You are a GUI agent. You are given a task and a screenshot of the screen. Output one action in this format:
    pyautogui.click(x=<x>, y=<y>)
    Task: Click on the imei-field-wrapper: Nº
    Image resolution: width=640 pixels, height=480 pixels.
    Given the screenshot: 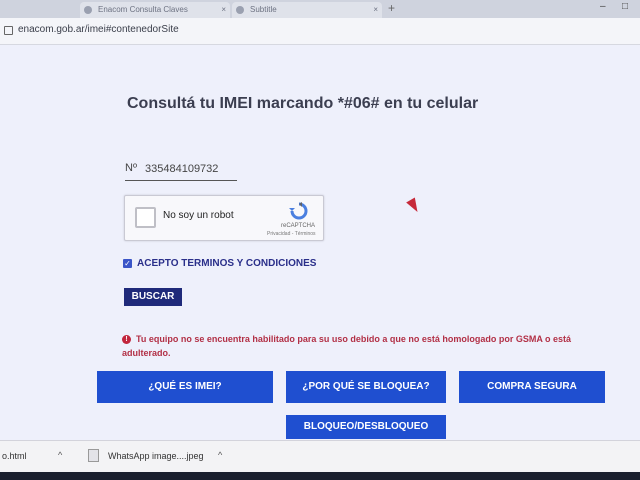 What is the action you would take?
    pyautogui.click(x=181, y=170)
    